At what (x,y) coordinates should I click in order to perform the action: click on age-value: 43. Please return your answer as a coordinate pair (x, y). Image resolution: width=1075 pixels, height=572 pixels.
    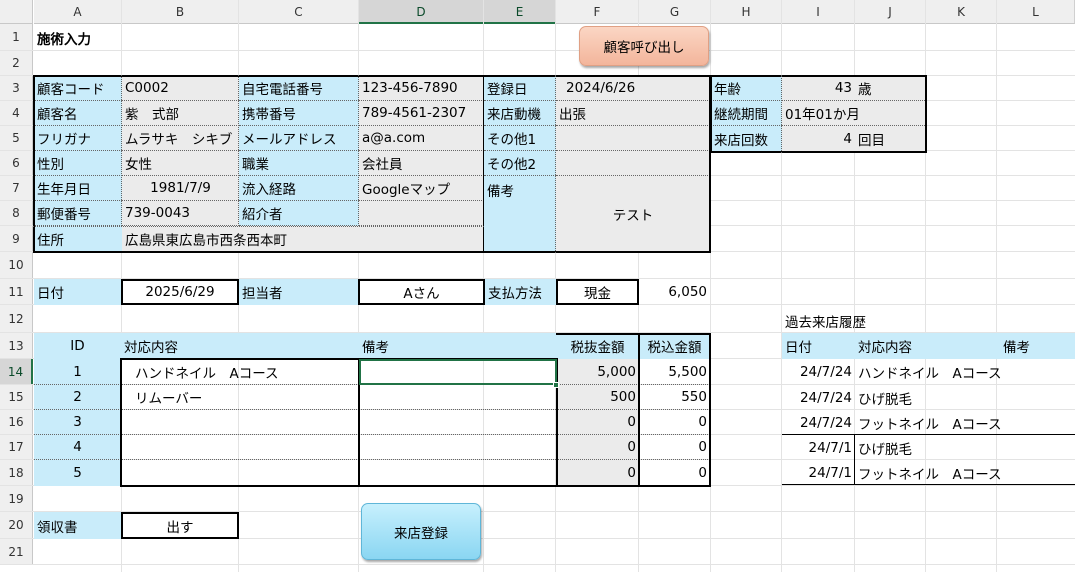
    Looking at the image, I should click on (818, 88).